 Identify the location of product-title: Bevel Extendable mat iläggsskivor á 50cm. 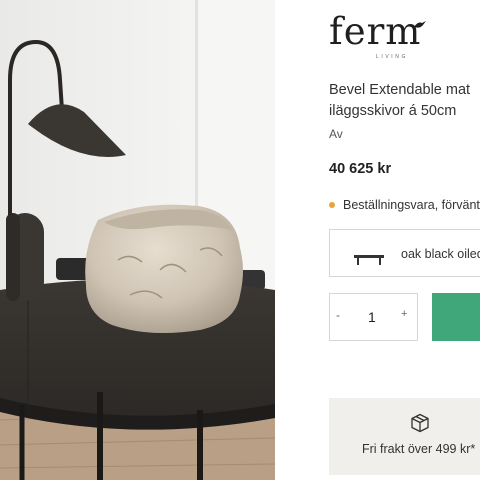
(404, 101).